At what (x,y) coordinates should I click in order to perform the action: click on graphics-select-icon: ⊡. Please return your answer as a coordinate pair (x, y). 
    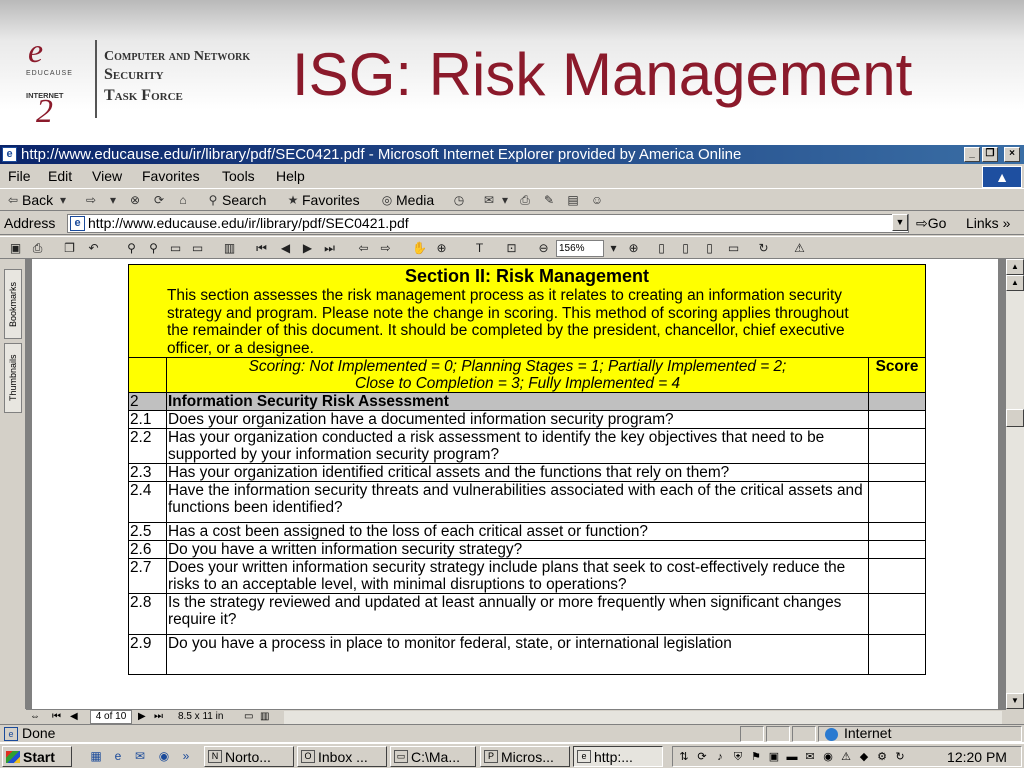
    Looking at the image, I should click on (511, 248).